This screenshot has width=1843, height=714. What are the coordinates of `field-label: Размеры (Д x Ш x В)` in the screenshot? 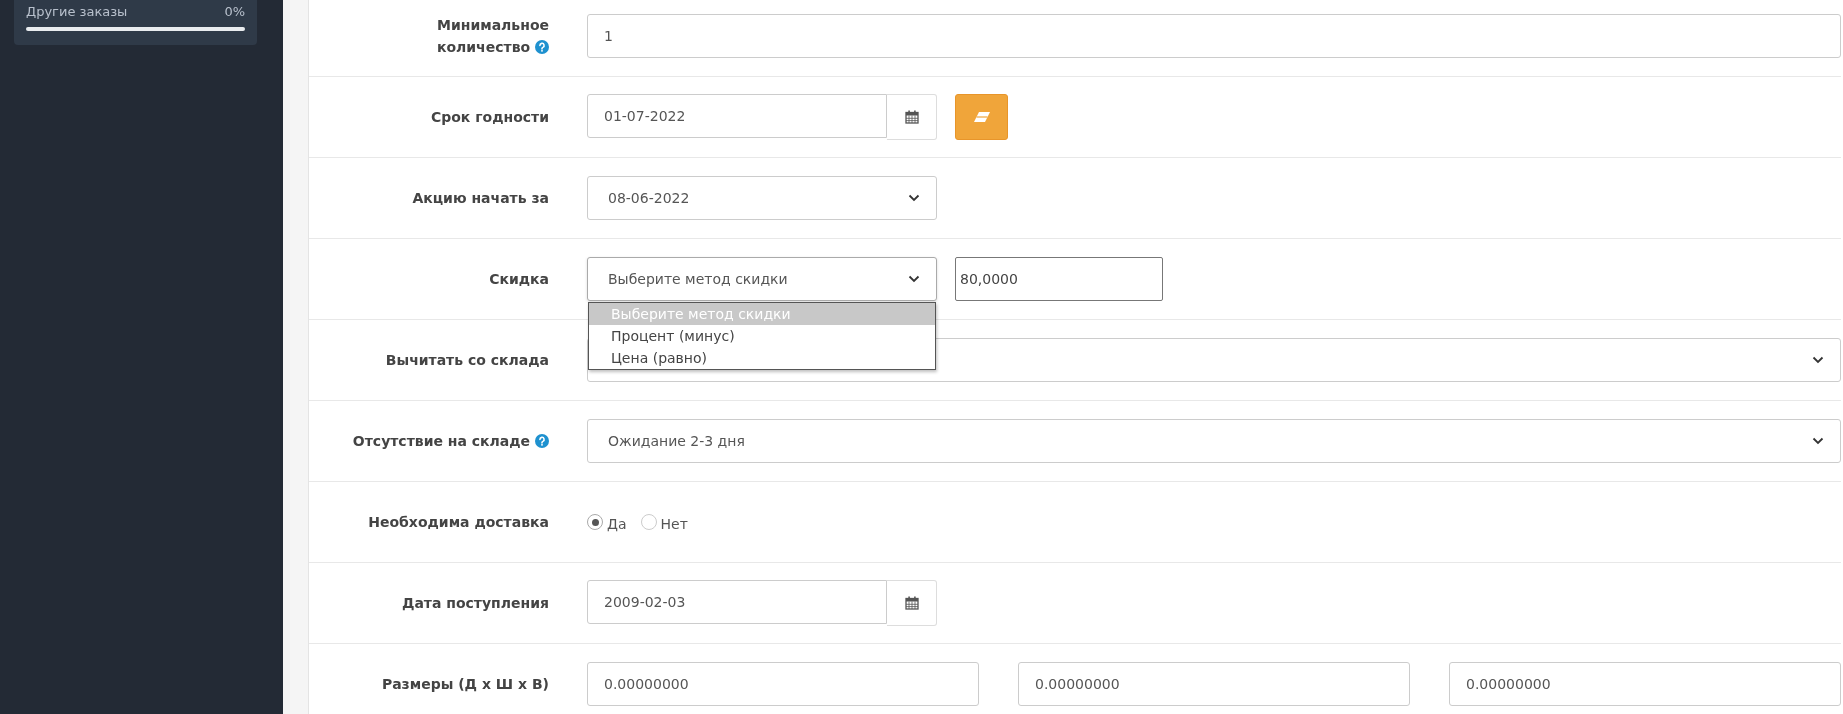 It's located at (465, 684).